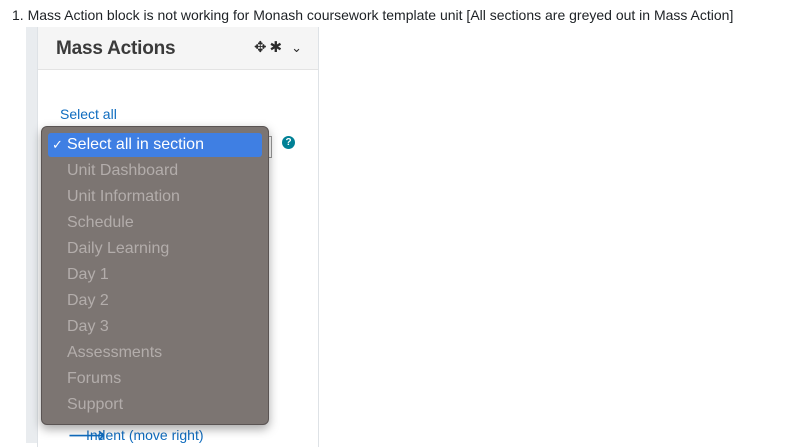 Image resolution: width=812 pixels, height=447 pixels. What do you see at coordinates (118, 248) in the screenshot?
I see `dropdown-option-daily-learning: Daily Learning` at bounding box center [118, 248].